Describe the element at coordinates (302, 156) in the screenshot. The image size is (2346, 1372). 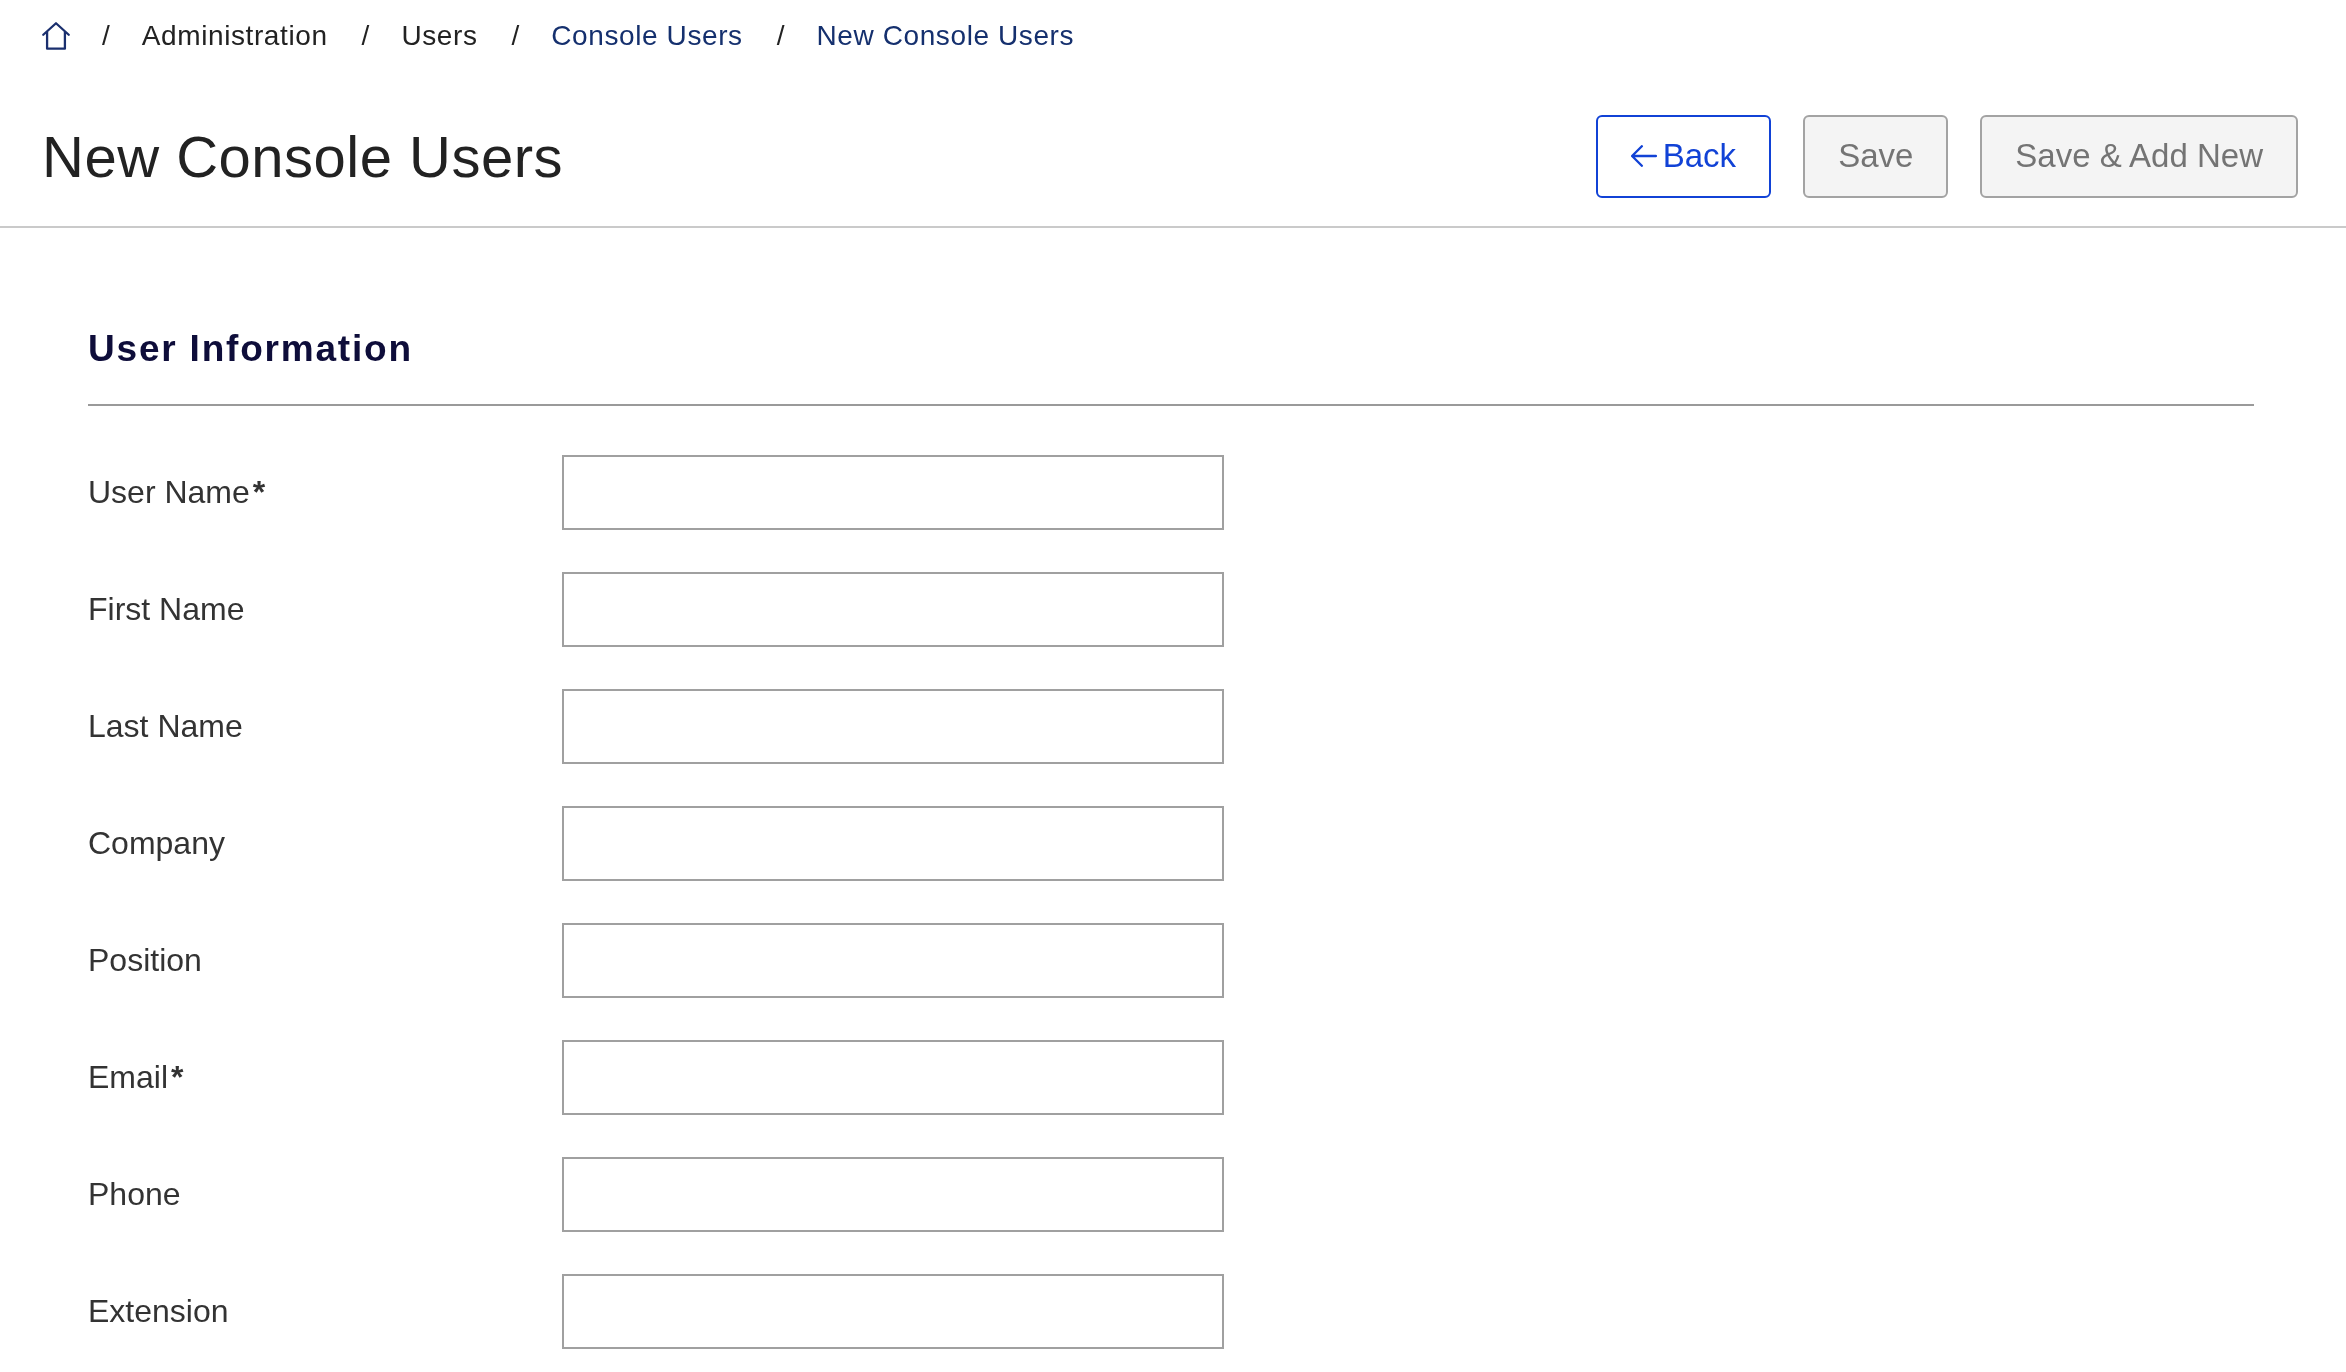
I see `page-title: New Console Users` at that location.